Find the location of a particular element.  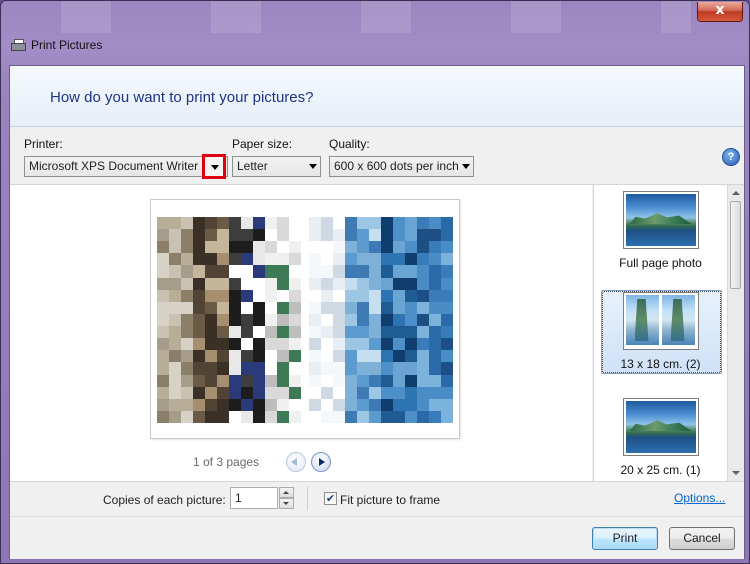

printer-label: Printer: is located at coordinates (43, 144).